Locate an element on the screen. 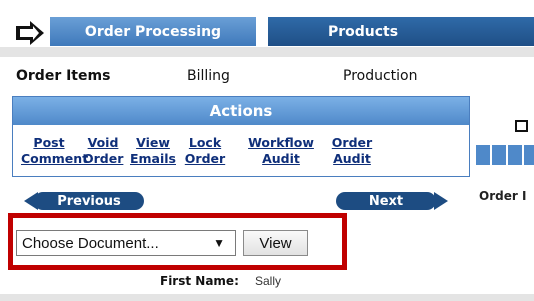 The image size is (534, 301). bottom-bar is located at coordinates (267, 297).